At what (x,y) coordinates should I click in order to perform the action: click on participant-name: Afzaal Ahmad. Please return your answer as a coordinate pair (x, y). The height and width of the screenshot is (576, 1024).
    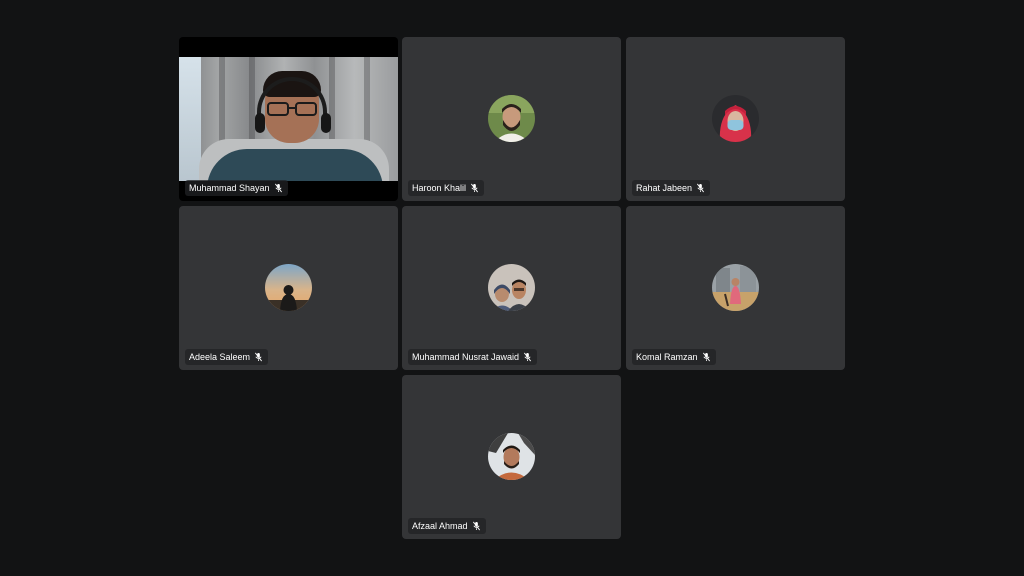
    Looking at the image, I should click on (440, 526).